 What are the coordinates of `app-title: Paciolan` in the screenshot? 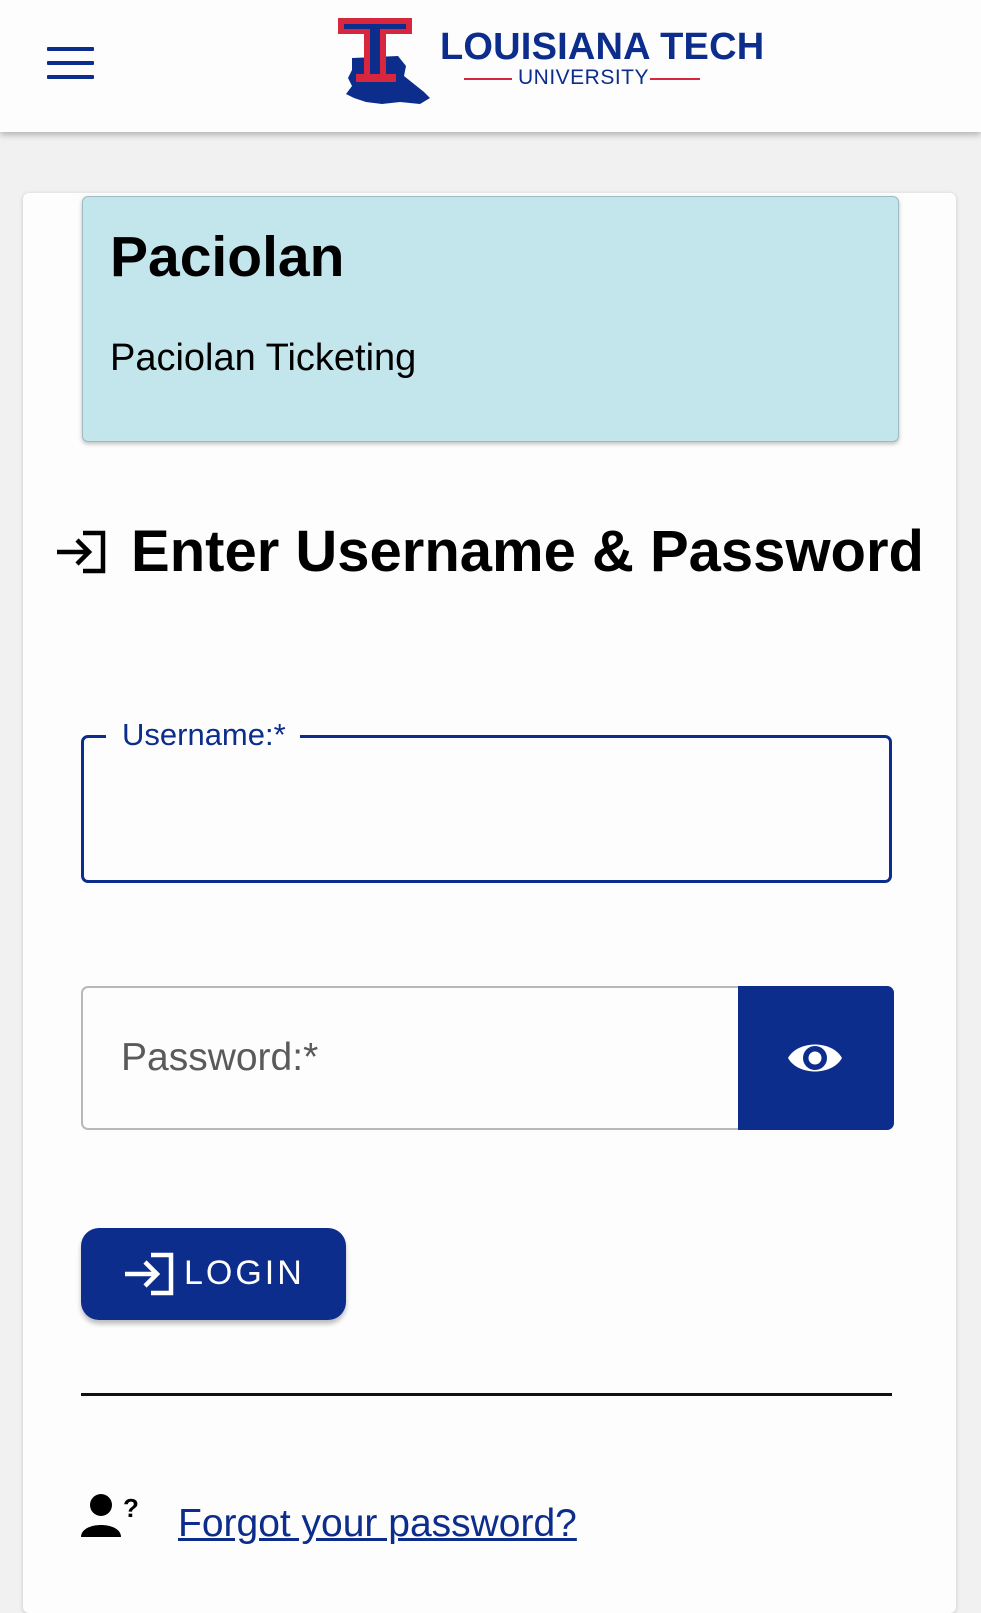 It's located at (227, 257).